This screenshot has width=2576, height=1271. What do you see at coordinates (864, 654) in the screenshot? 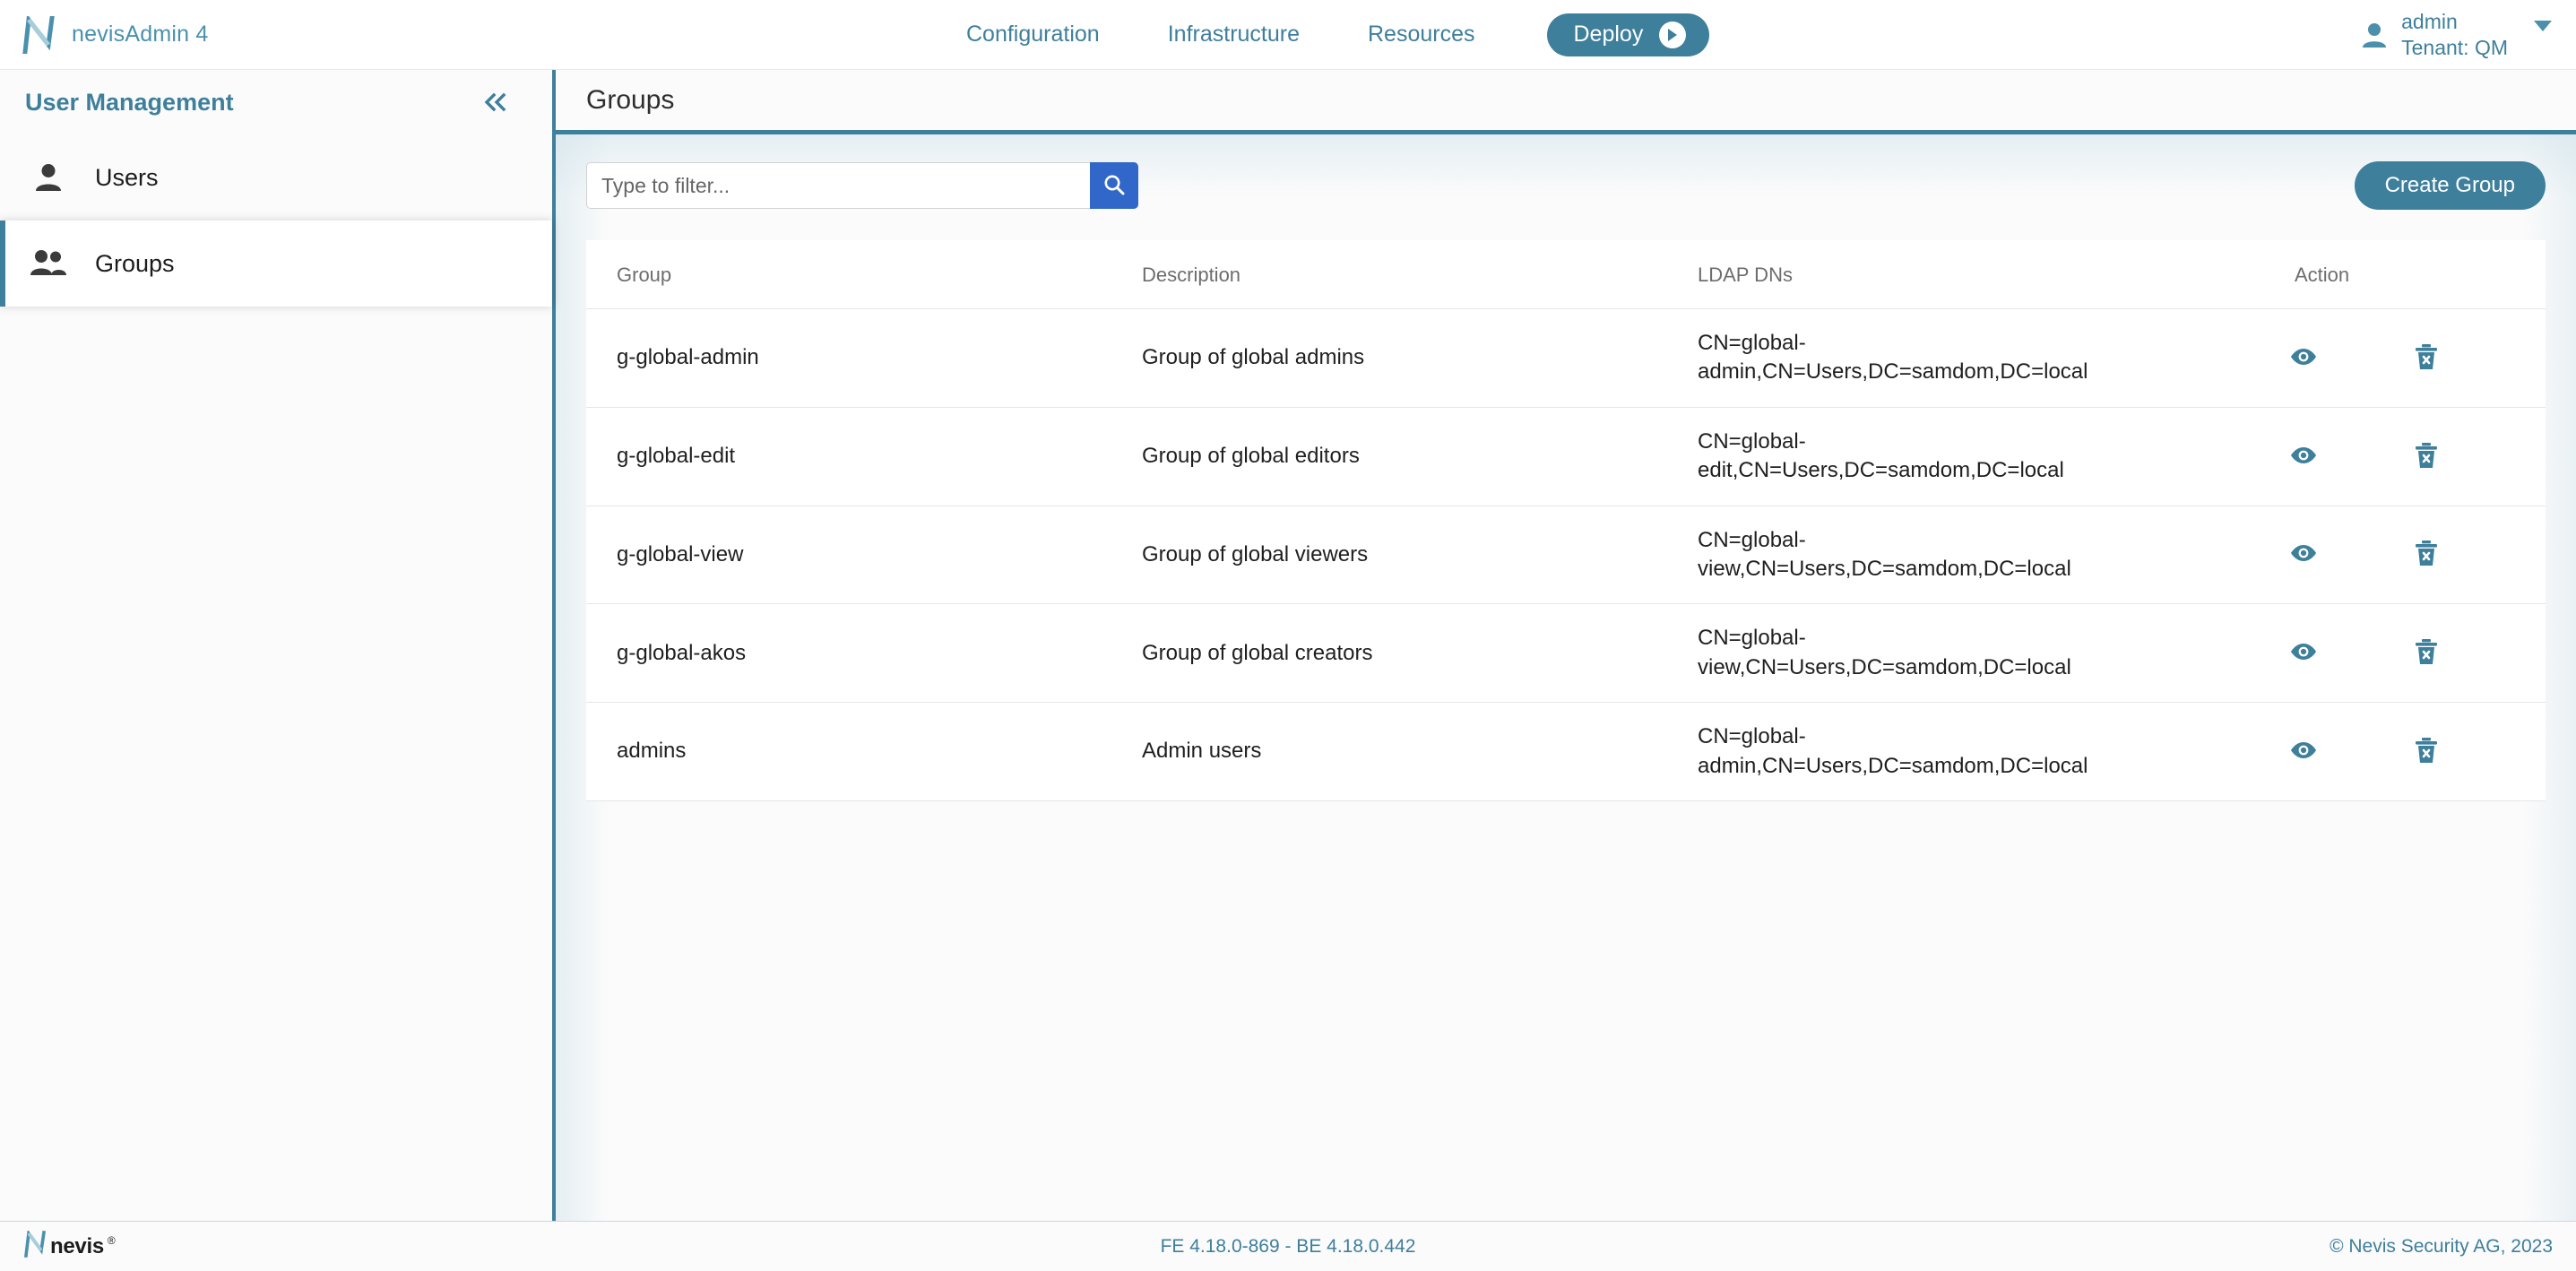
I see `cell-group: g-global-akos` at bounding box center [864, 654].